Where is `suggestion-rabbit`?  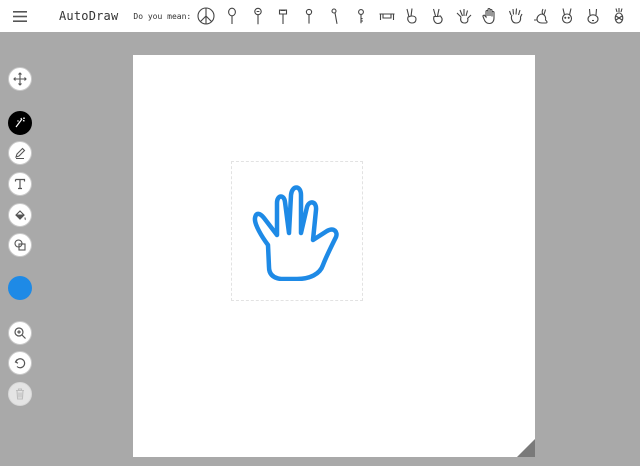 suggestion-rabbit is located at coordinates (542, 16).